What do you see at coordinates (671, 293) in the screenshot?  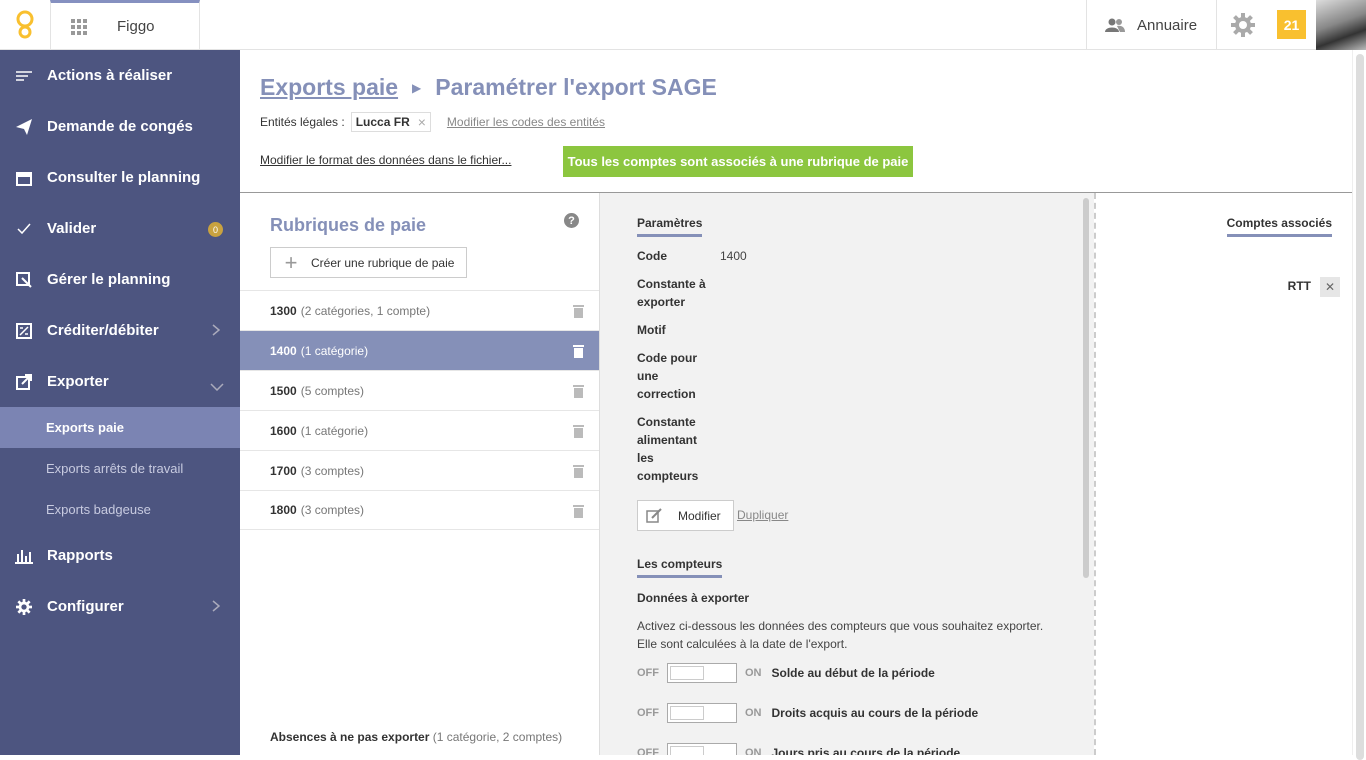 I see `constant-label: Constante à exporter` at bounding box center [671, 293].